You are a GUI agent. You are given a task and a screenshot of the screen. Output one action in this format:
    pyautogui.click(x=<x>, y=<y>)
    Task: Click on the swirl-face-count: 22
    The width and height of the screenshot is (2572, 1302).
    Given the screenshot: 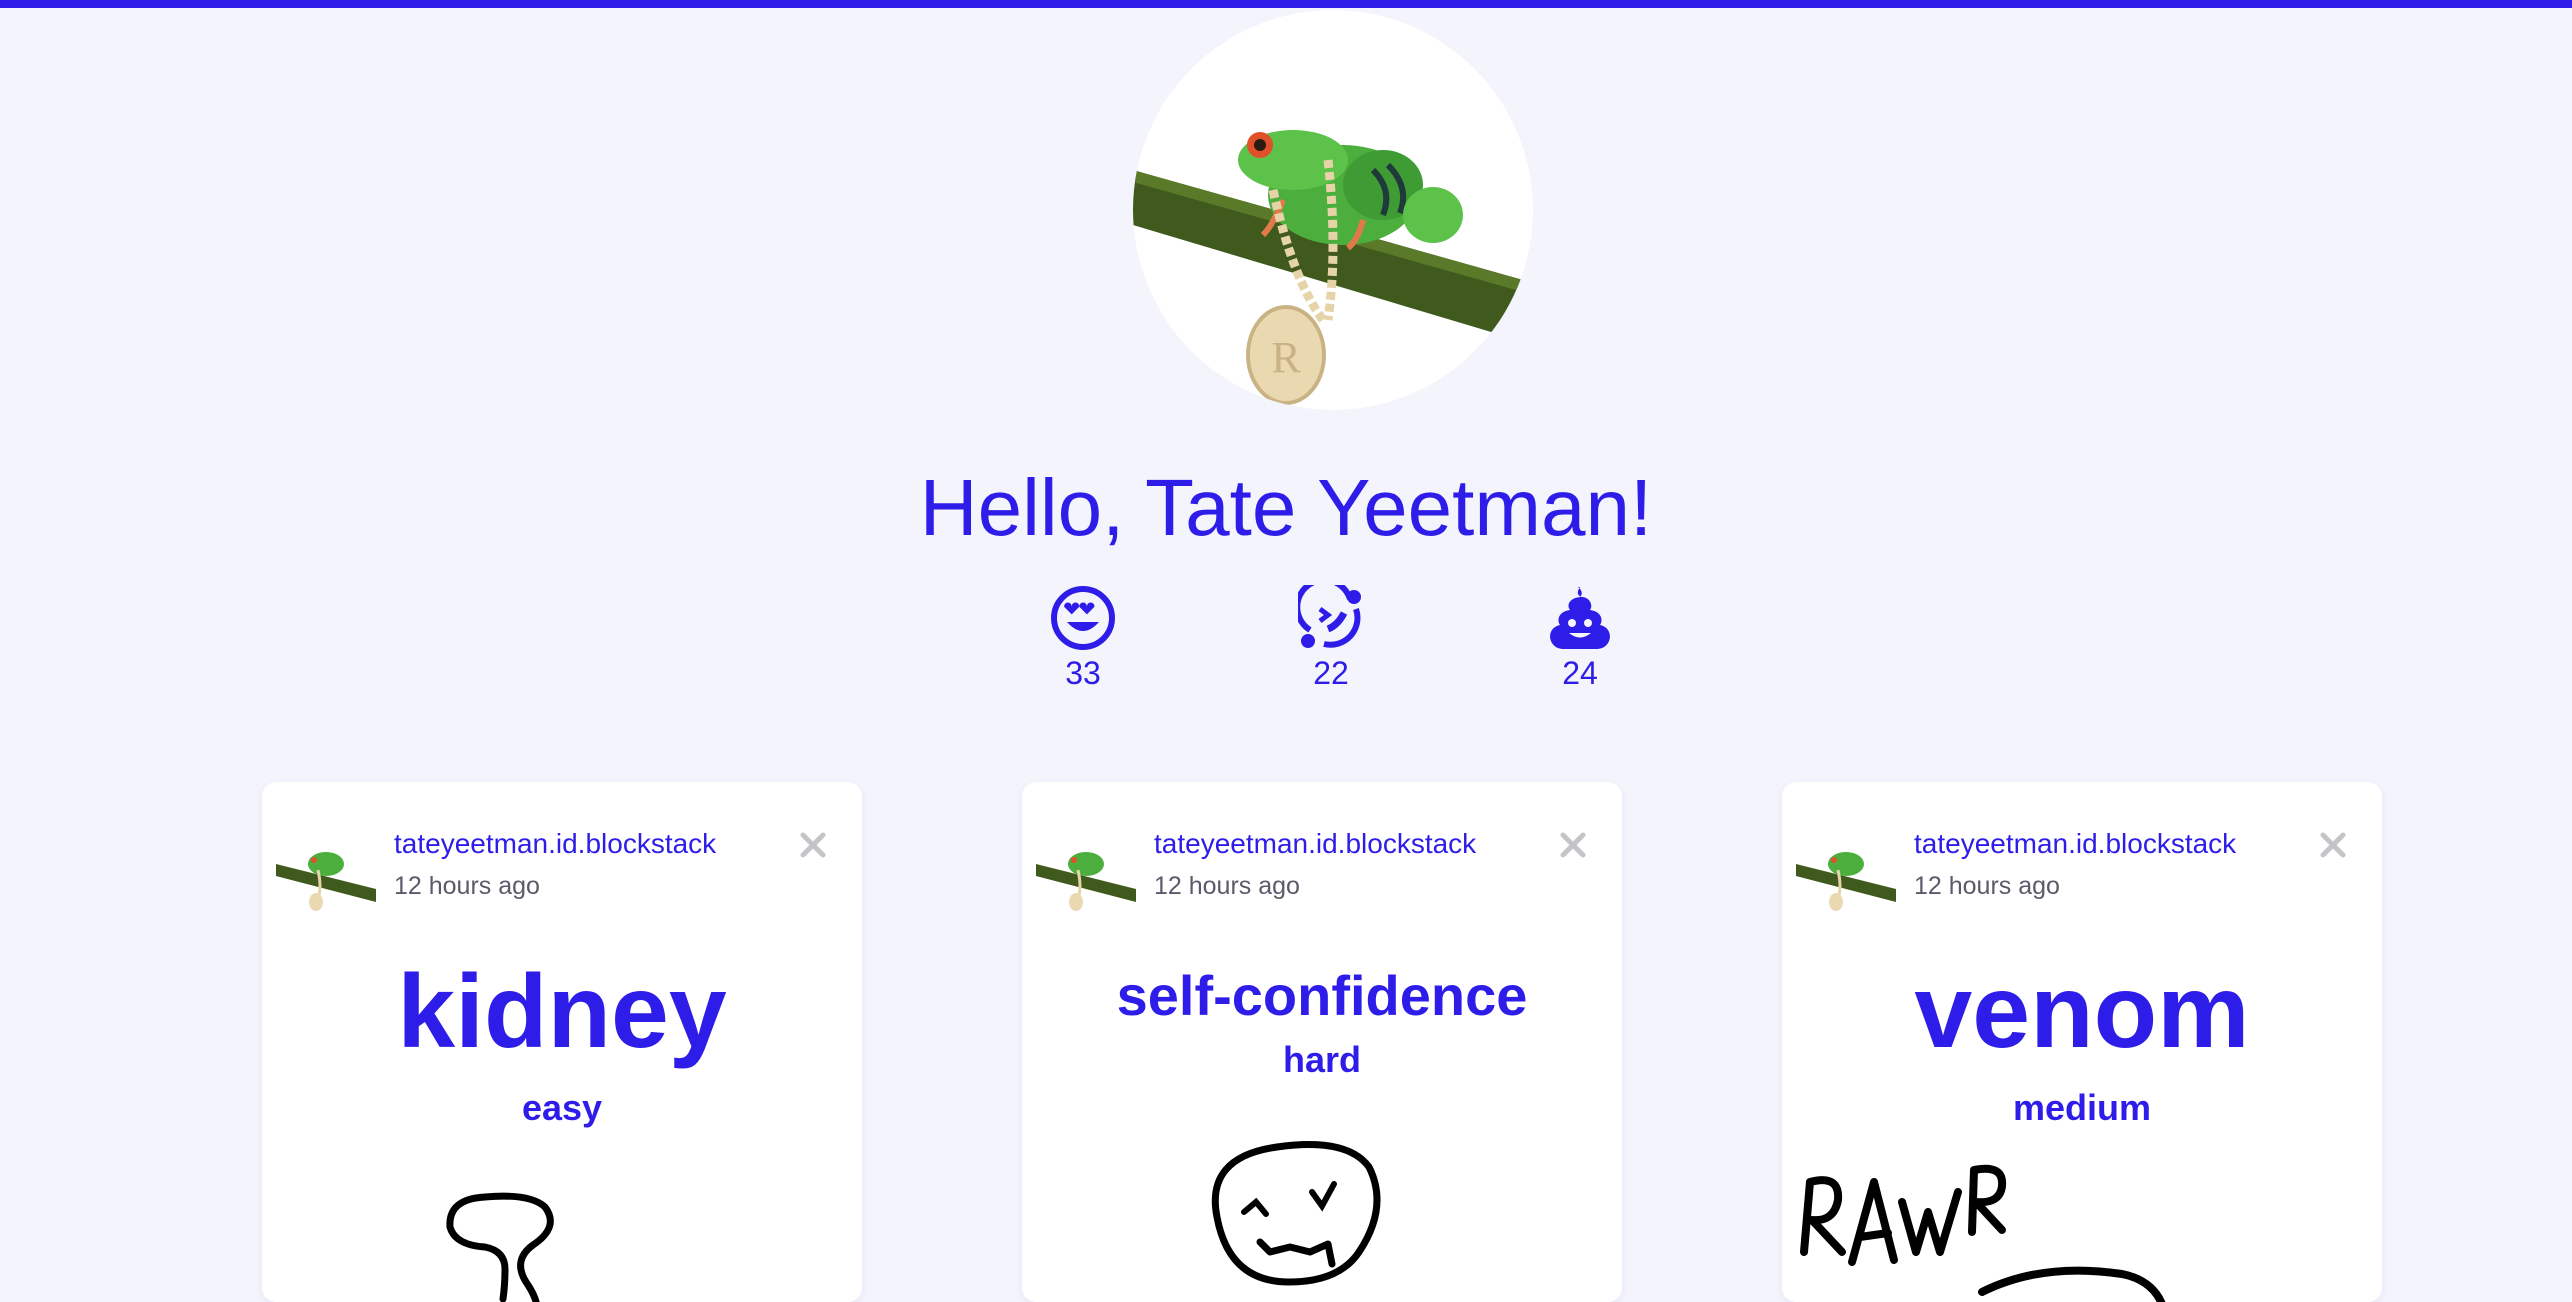 What is the action you would take?
    pyautogui.click(x=1331, y=673)
    